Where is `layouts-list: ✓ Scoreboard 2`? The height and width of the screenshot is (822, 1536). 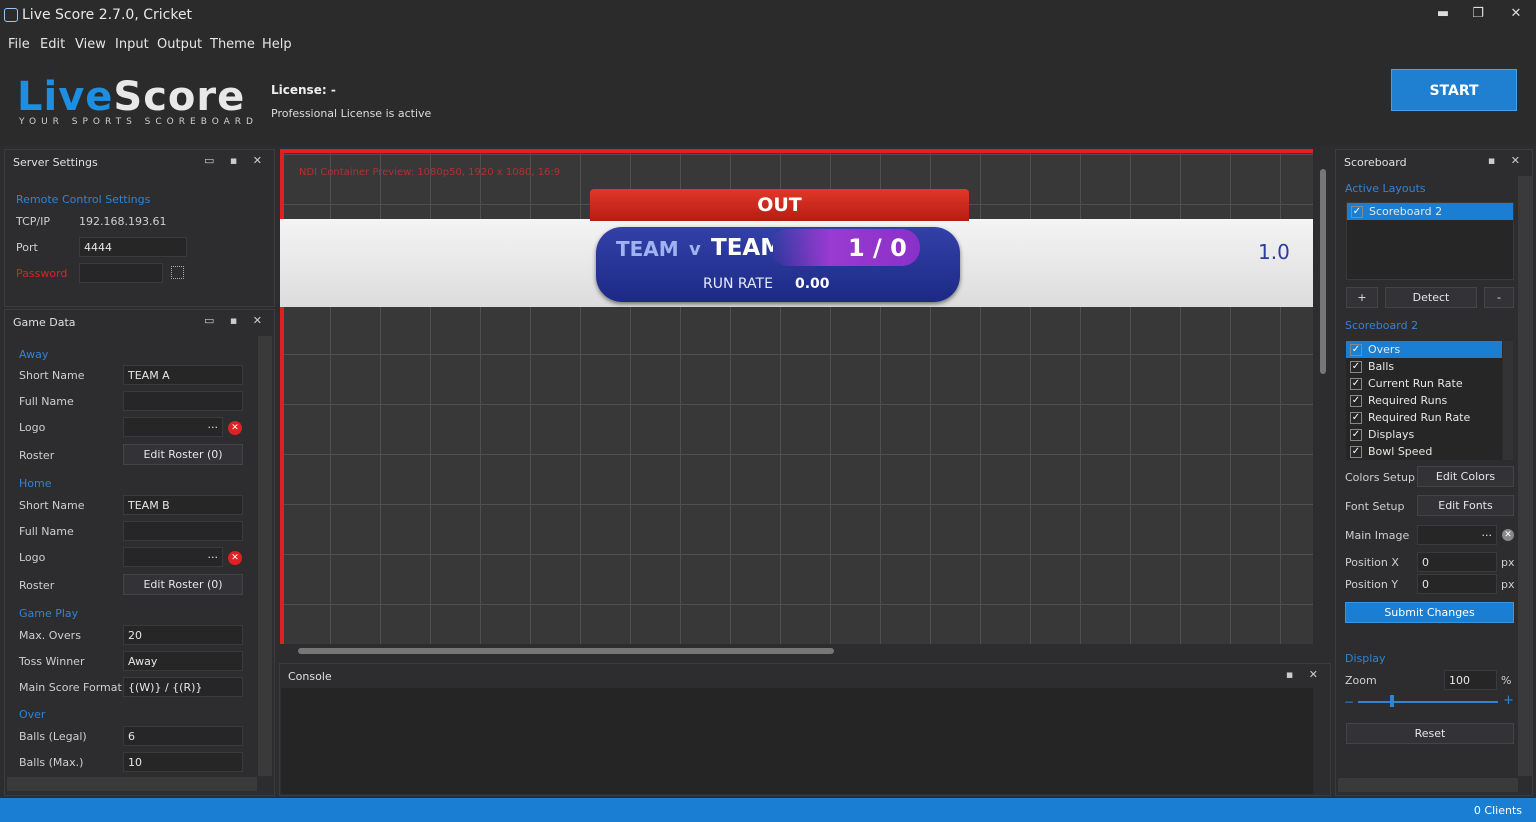 layouts-list: ✓ Scoreboard 2 is located at coordinates (1430, 241).